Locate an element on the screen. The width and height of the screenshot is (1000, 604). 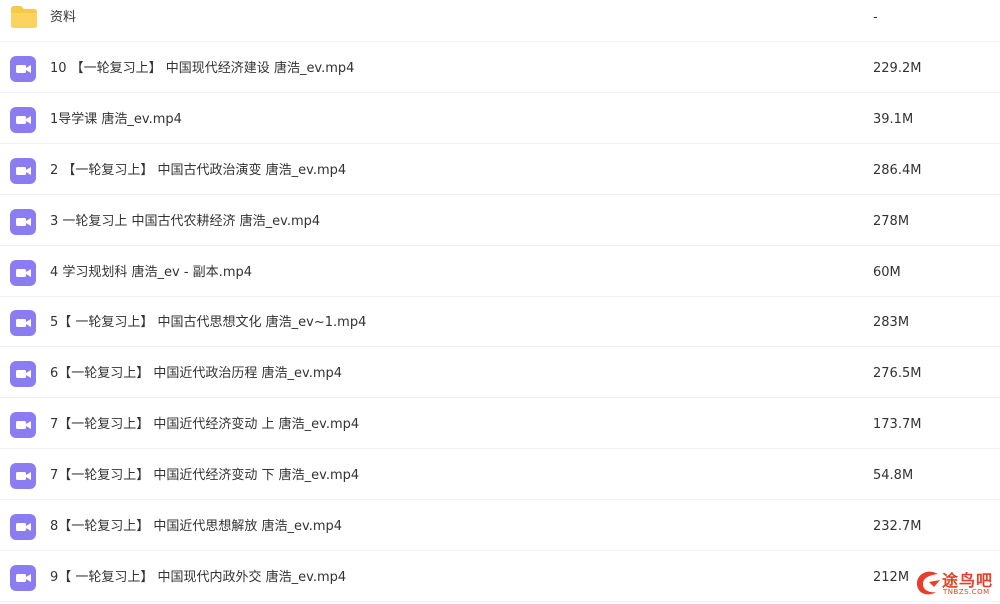
file-name: 5【 一轮复习上】 中国古代思想文化 唐浩_ev~1.mp4 is located at coordinates (208, 323).